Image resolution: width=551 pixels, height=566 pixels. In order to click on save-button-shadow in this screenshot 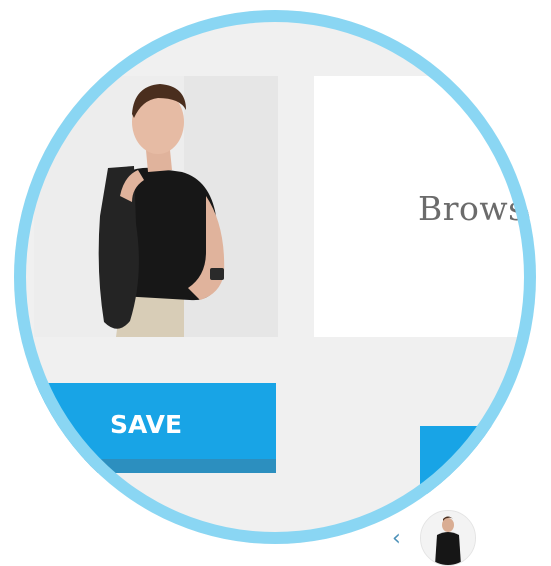, I will do `click(155, 466)`.